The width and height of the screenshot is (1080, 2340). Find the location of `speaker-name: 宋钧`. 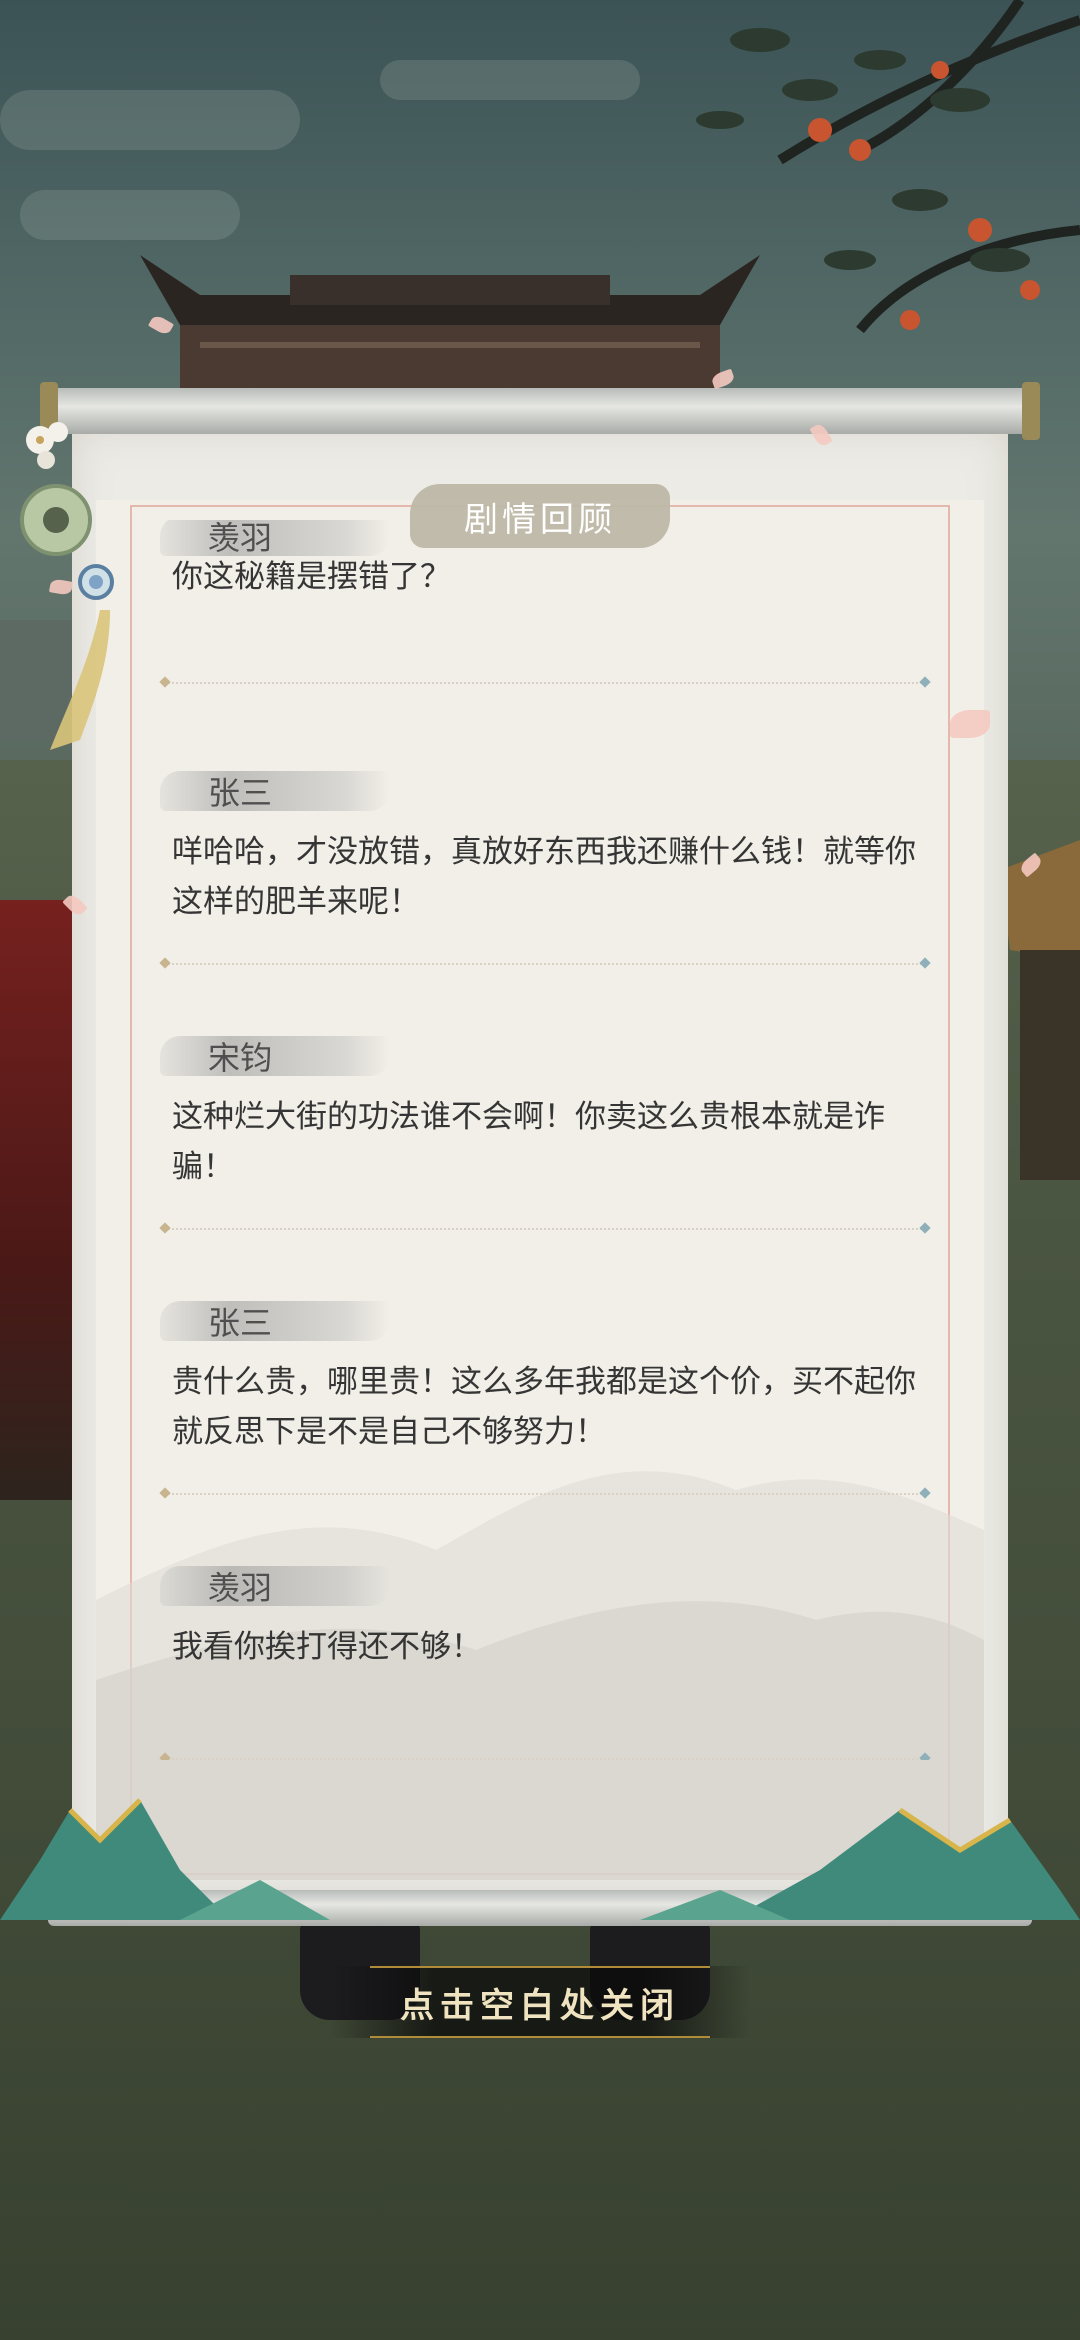

speaker-name: 宋钧 is located at coordinates (240, 1058).